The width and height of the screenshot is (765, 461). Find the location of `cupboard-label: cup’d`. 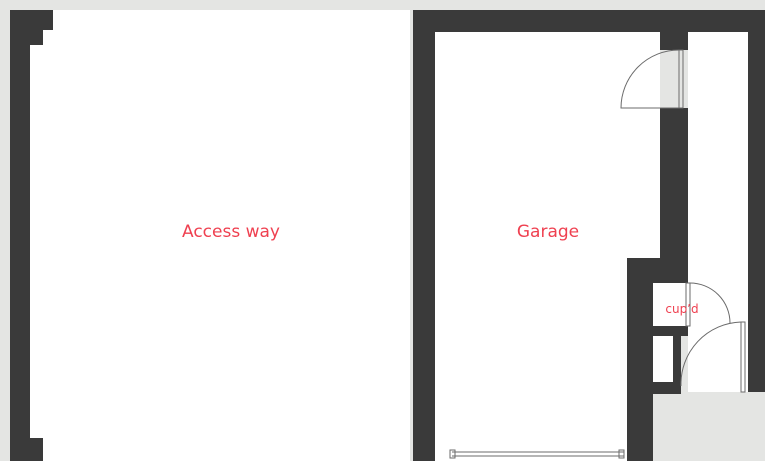

cupboard-label: cup’d is located at coordinates (681, 309).